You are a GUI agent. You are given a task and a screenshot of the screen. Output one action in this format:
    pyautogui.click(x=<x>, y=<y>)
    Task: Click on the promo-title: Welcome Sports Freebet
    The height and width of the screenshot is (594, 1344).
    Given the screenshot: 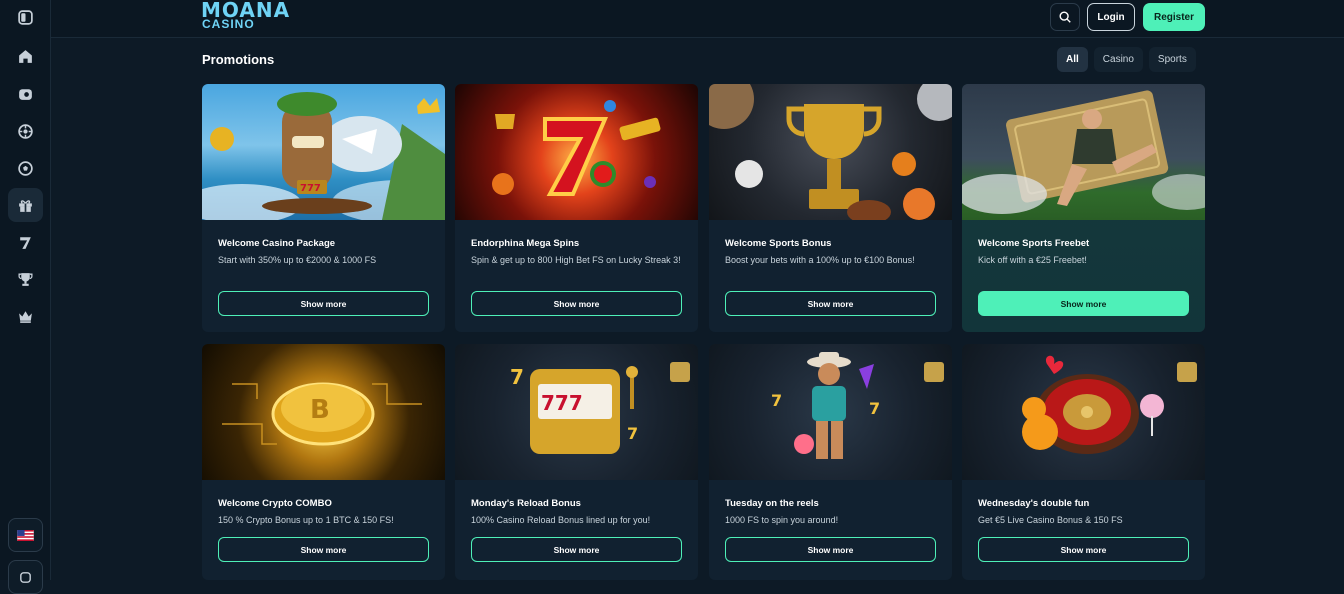 What is the action you would take?
    pyautogui.click(x=1034, y=243)
    